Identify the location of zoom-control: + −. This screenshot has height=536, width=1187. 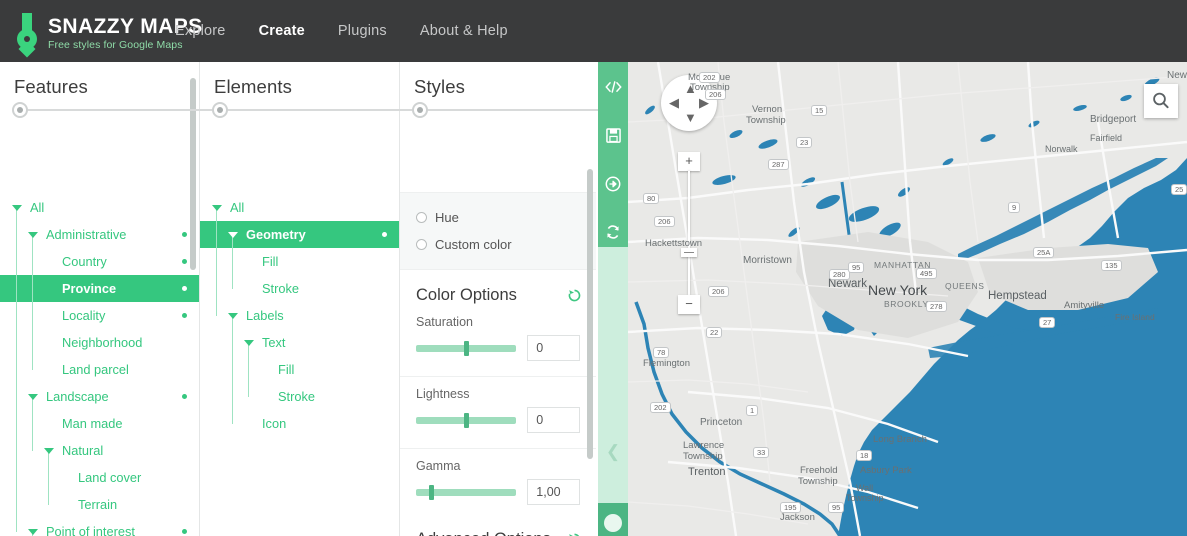
(689, 233).